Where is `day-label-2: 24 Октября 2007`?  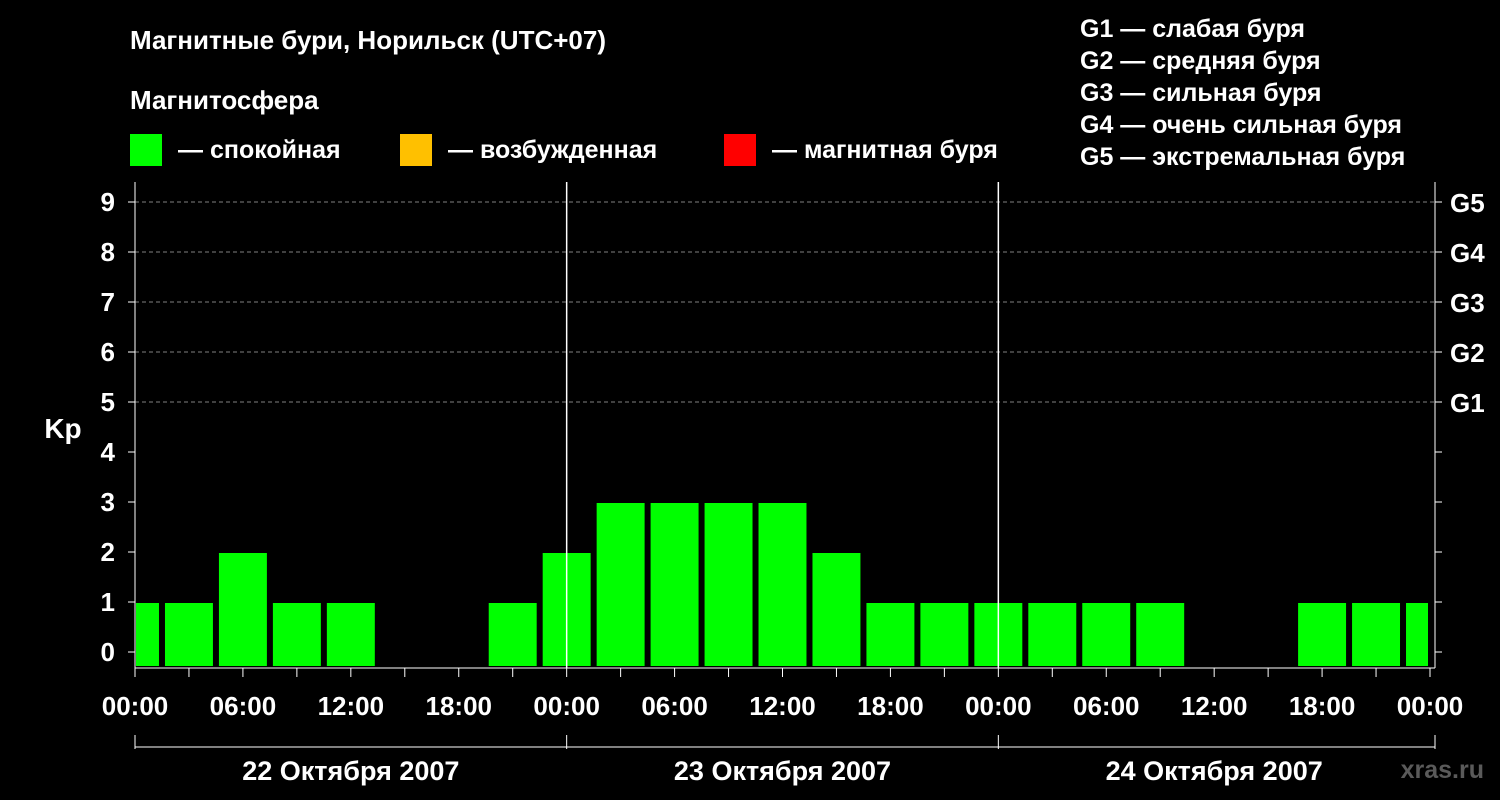
day-label-2: 24 Октября 2007 is located at coordinates (1214, 771).